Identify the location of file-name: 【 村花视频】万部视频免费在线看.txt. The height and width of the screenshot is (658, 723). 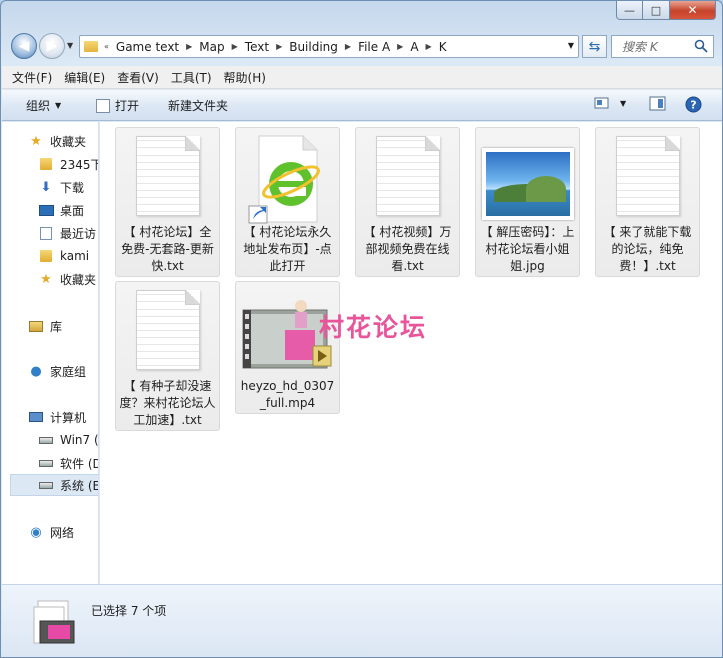
(407, 249).